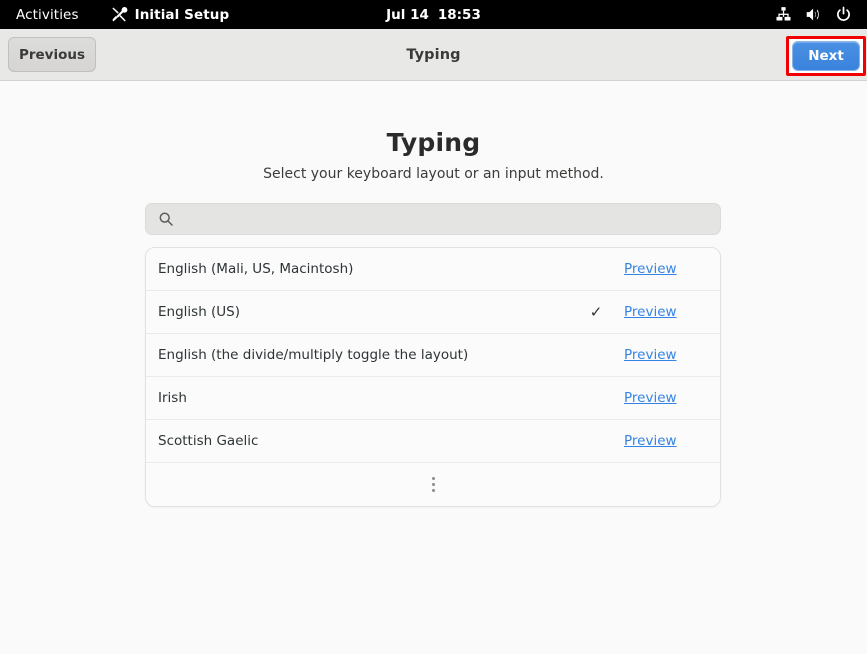 This screenshot has height=654, width=867. Describe the element at coordinates (199, 312) in the screenshot. I see `layout-name: English (US)` at that location.